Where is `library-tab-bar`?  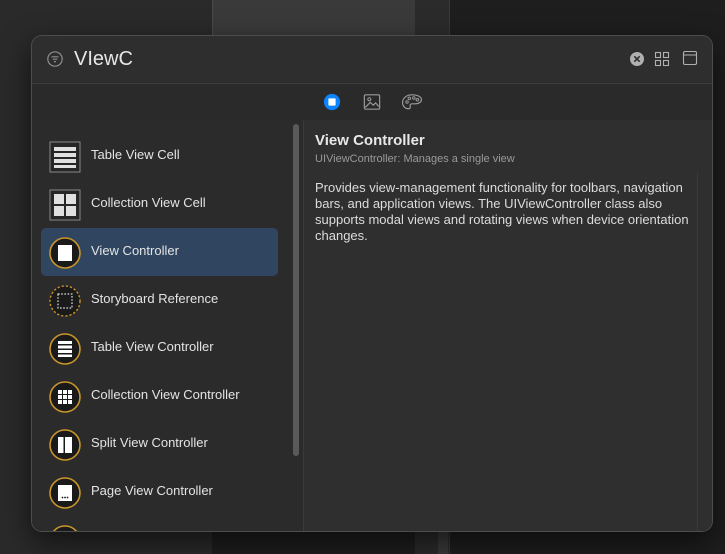
library-tab-bar is located at coordinates (372, 102).